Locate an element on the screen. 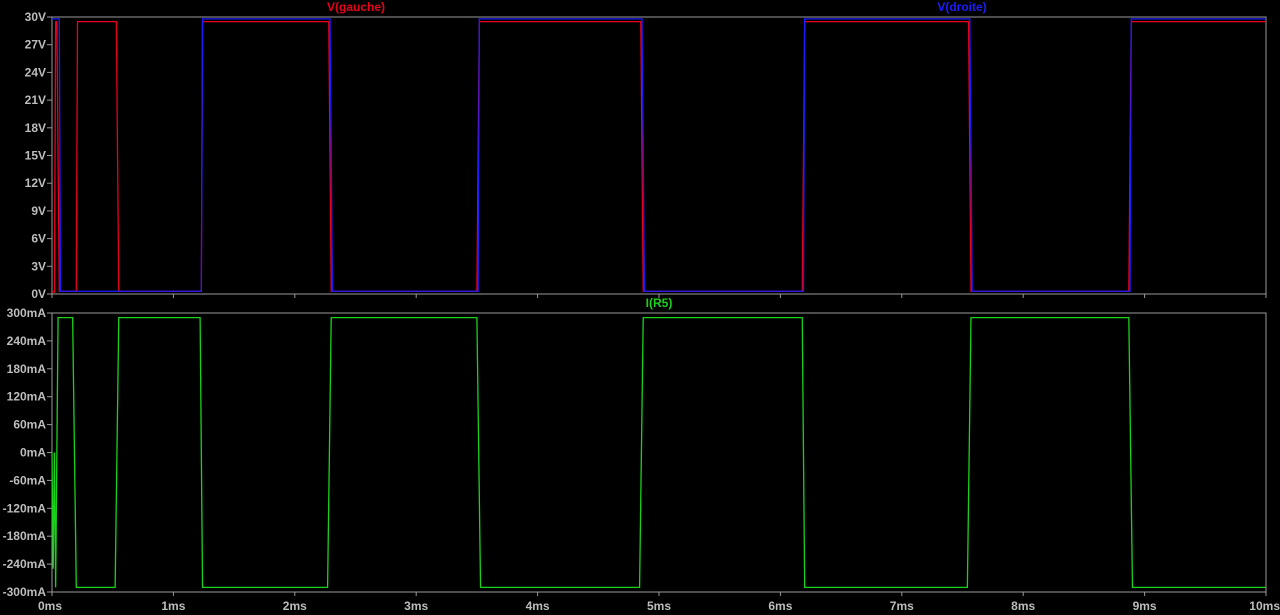 Image resolution: width=1280 pixels, height=615 pixels. voltage-y-tick-label: 15V is located at coordinates (35, 156).